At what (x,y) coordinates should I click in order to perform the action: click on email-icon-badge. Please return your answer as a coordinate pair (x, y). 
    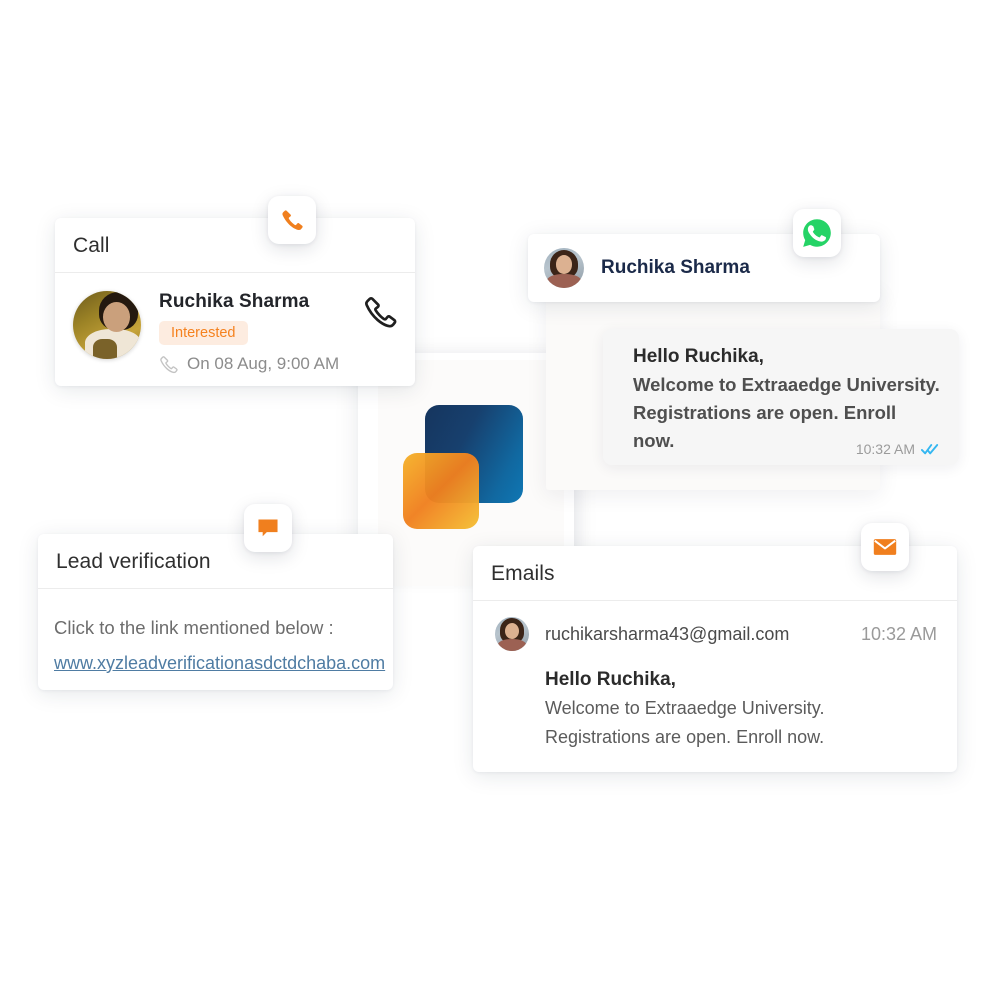
    Looking at the image, I should click on (885, 547).